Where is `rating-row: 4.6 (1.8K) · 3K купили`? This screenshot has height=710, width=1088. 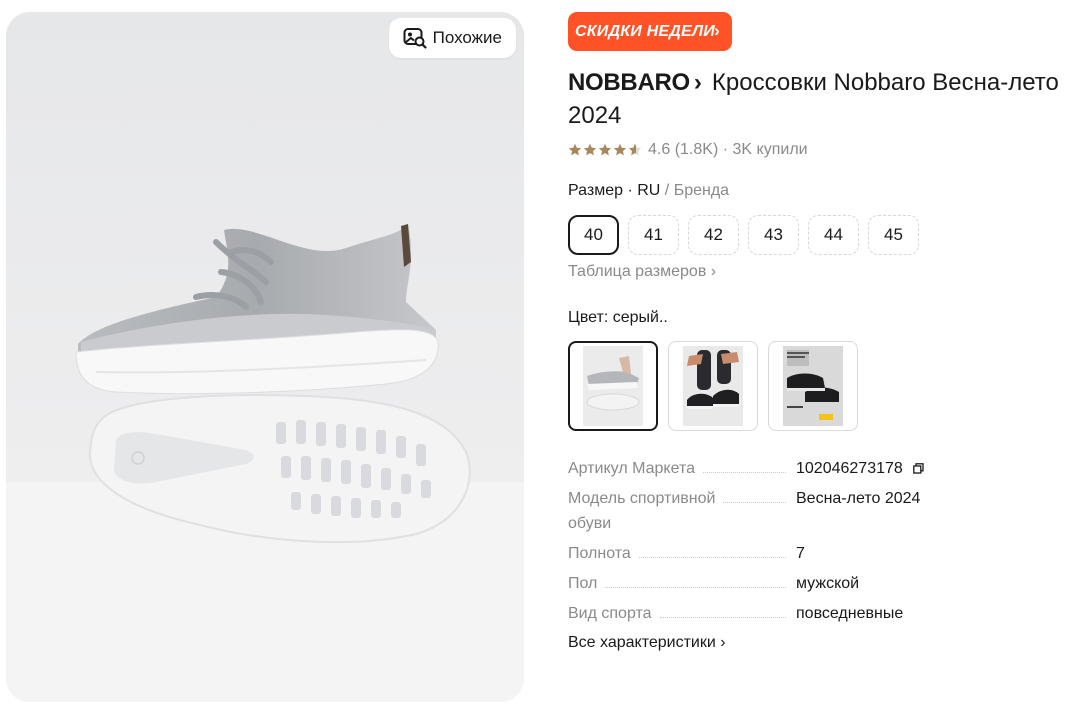 rating-row: 4.6 (1.8K) · 3K купили is located at coordinates (688, 150).